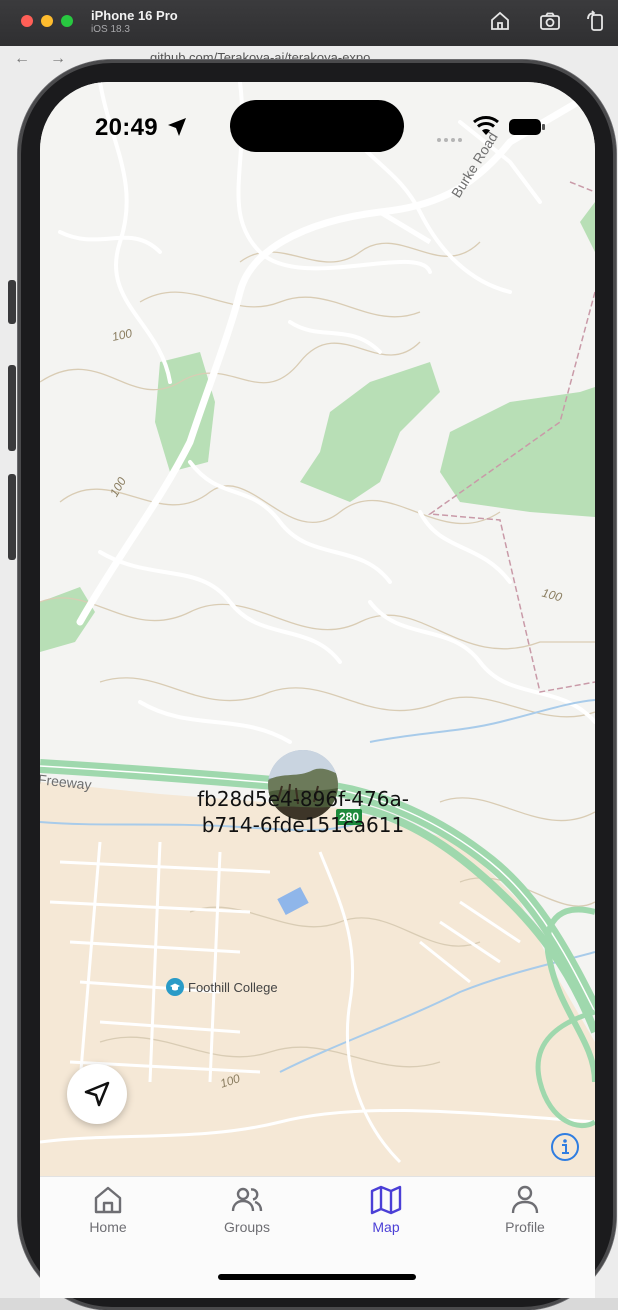  Describe the element at coordinates (108, 1200) in the screenshot. I see `home-icon` at that location.